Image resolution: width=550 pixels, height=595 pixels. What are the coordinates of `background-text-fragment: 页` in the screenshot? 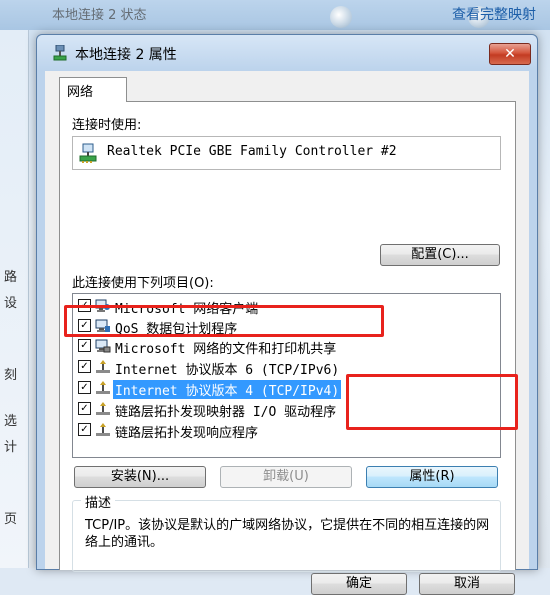 It's located at (11, 519).